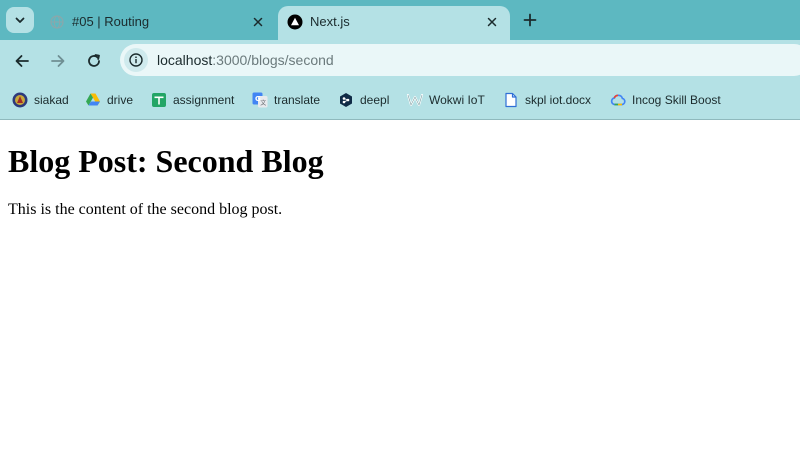 The height and width of the screenshot is (450, 800). Describe the element at coordinates (330, 21) in the screenshot. I see `tab-title: Next.js` at that location.